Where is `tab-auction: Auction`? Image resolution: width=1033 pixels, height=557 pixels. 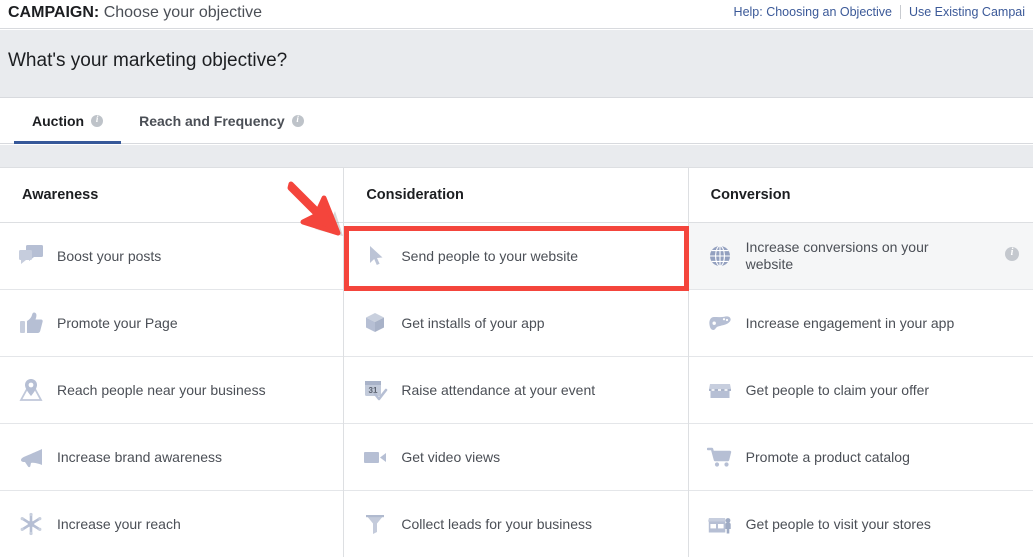
tab-auction: Auction is located at coordinates (68, 121).